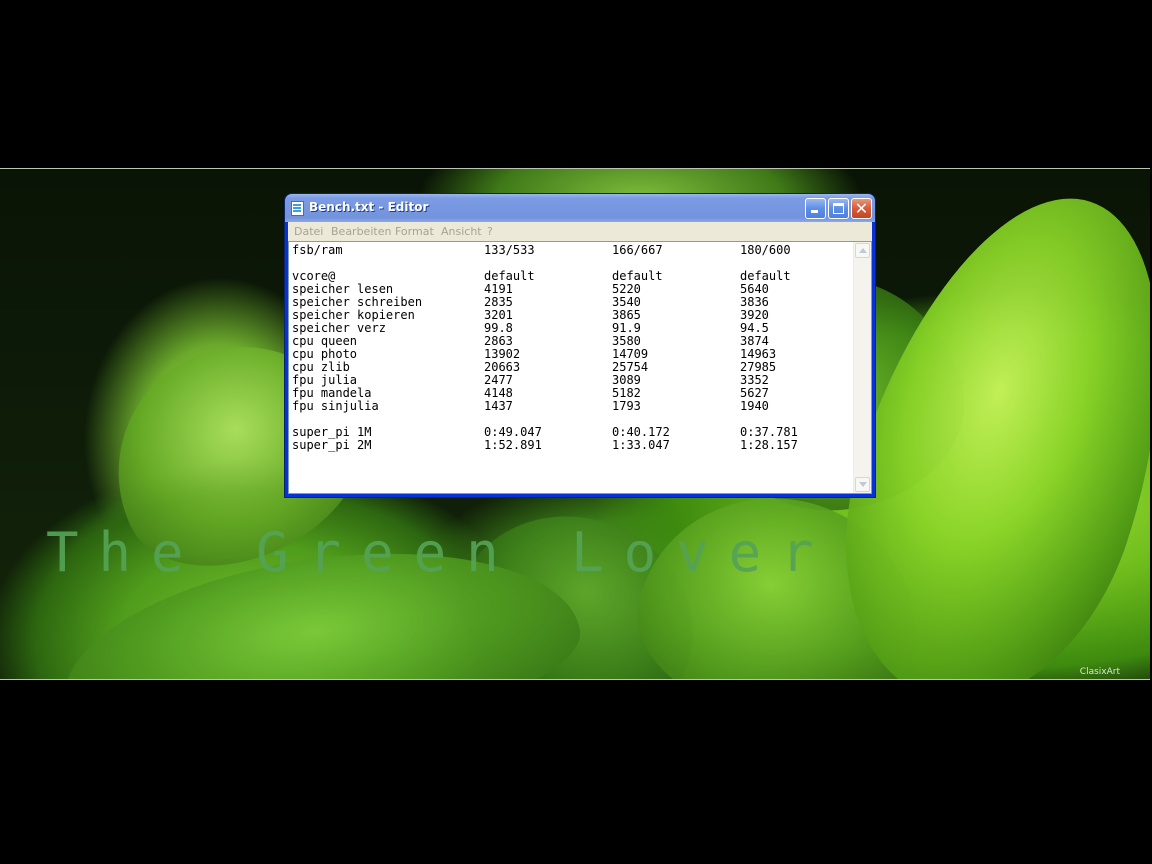 The image size is (1152, 864). What do you see at coordinates (815, 208) in the screenshot?
I see `minimize-button` at bounding box center [815, 208].